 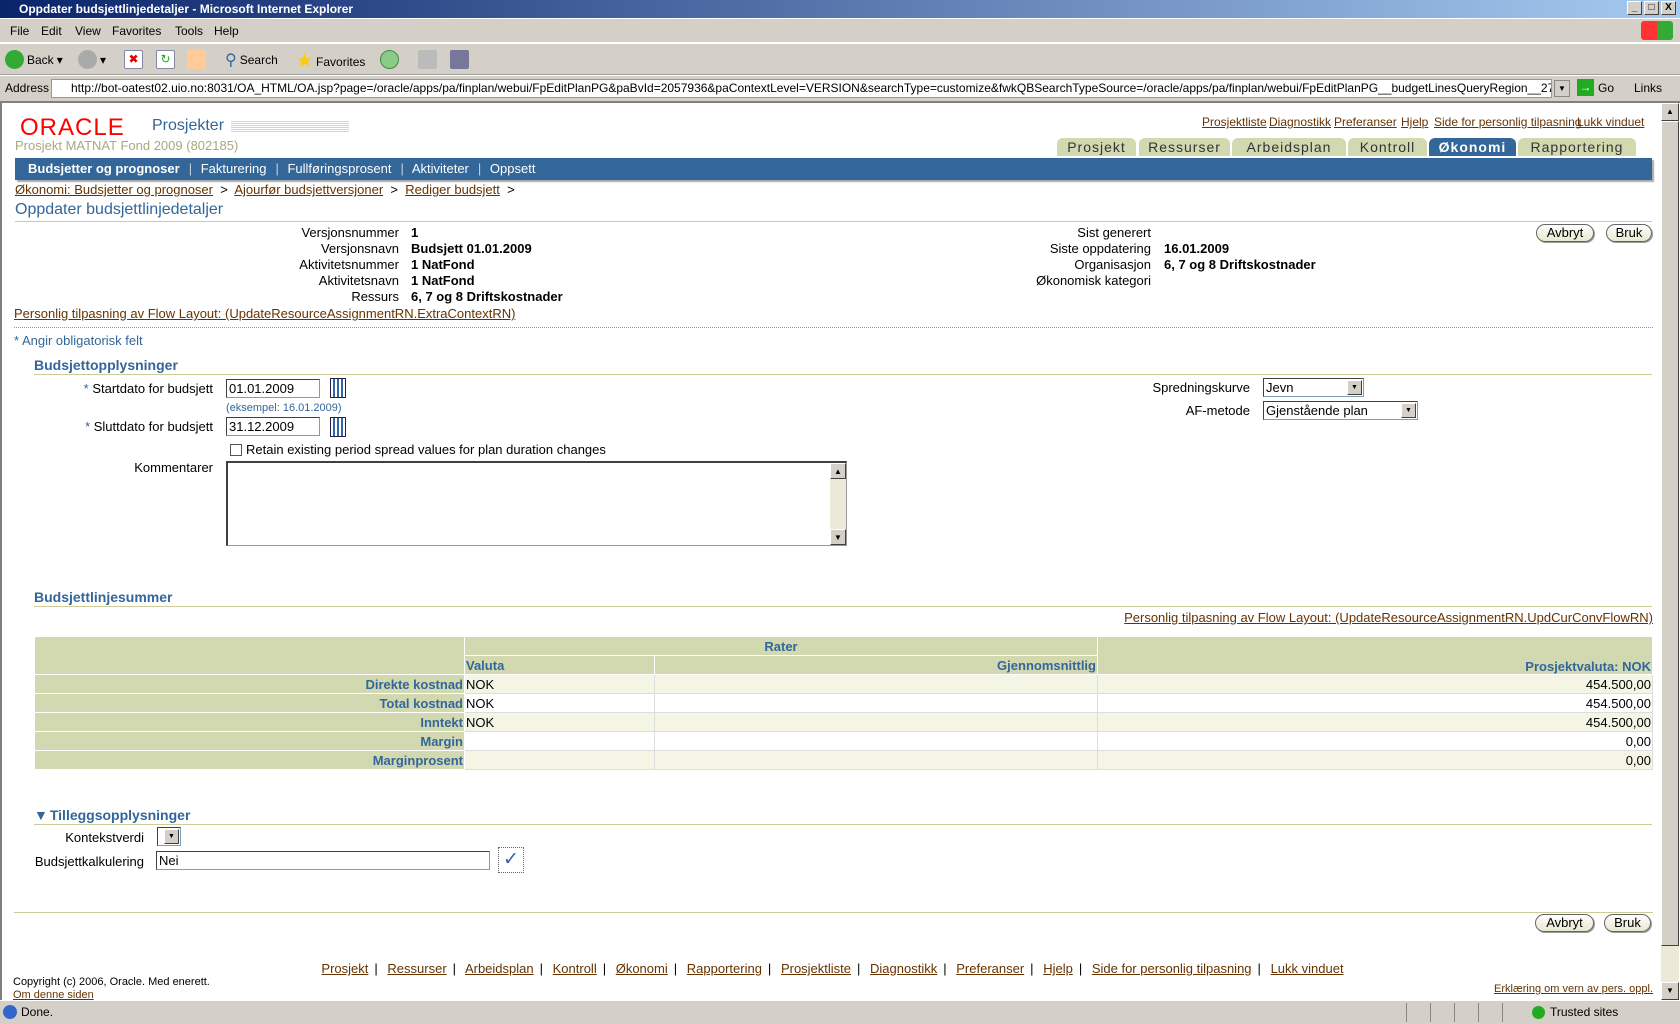 What do you see at coordinates (344, 968) in the screenshot?
I see `footer-link-prosjekt: Prosjekt` at bounding box center [344, 968].